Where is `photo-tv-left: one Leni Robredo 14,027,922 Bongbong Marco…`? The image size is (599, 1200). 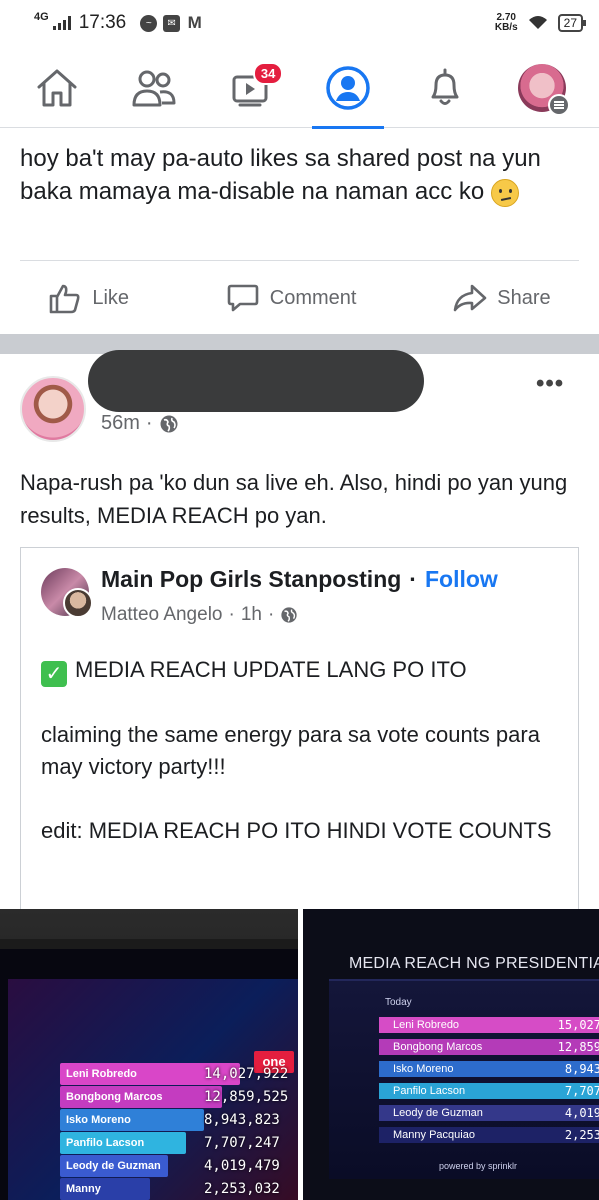 photo-tv-left: one Leni Robredo 14,027,922 Bongbong Marco… is located at coordinates (149, 1054).